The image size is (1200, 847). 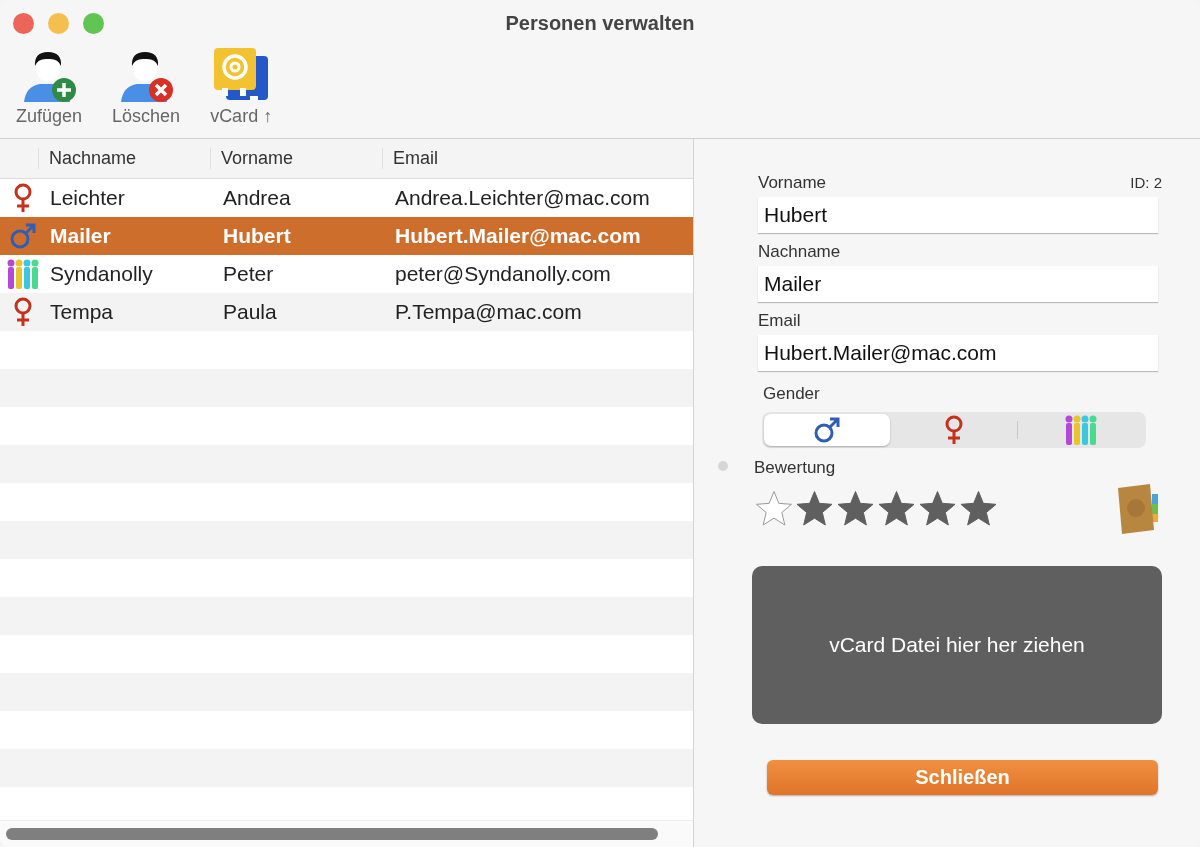 What do you see at coordinates (518, 236) in the screenshot?
I see `table-cell-text: Hubert.Mailer@mac.com` at bounding box center [518, 236].